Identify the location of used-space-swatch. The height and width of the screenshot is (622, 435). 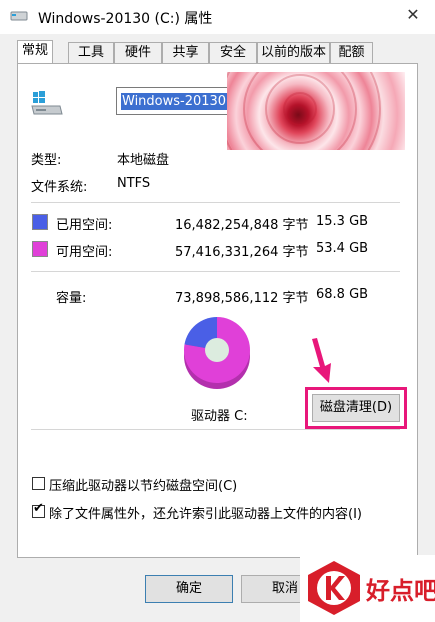
(40, 222).